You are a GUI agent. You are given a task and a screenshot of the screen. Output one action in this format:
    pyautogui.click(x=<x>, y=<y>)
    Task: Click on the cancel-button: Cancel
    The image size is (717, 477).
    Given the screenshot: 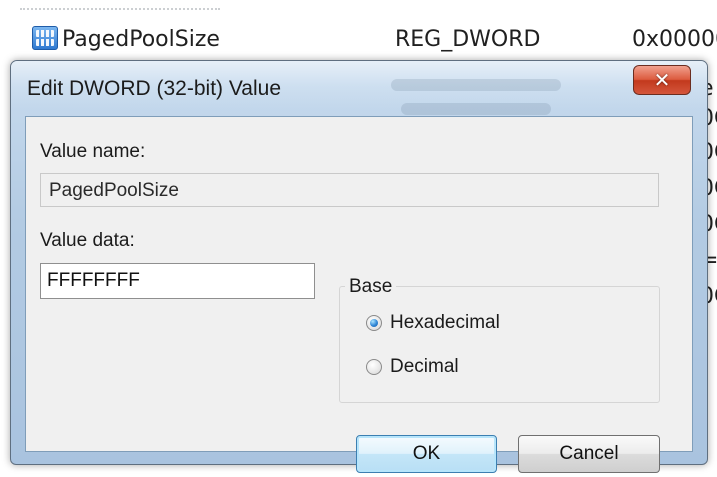 What is the action you would take?
    pyautogui.click(x=589, y=454)
    